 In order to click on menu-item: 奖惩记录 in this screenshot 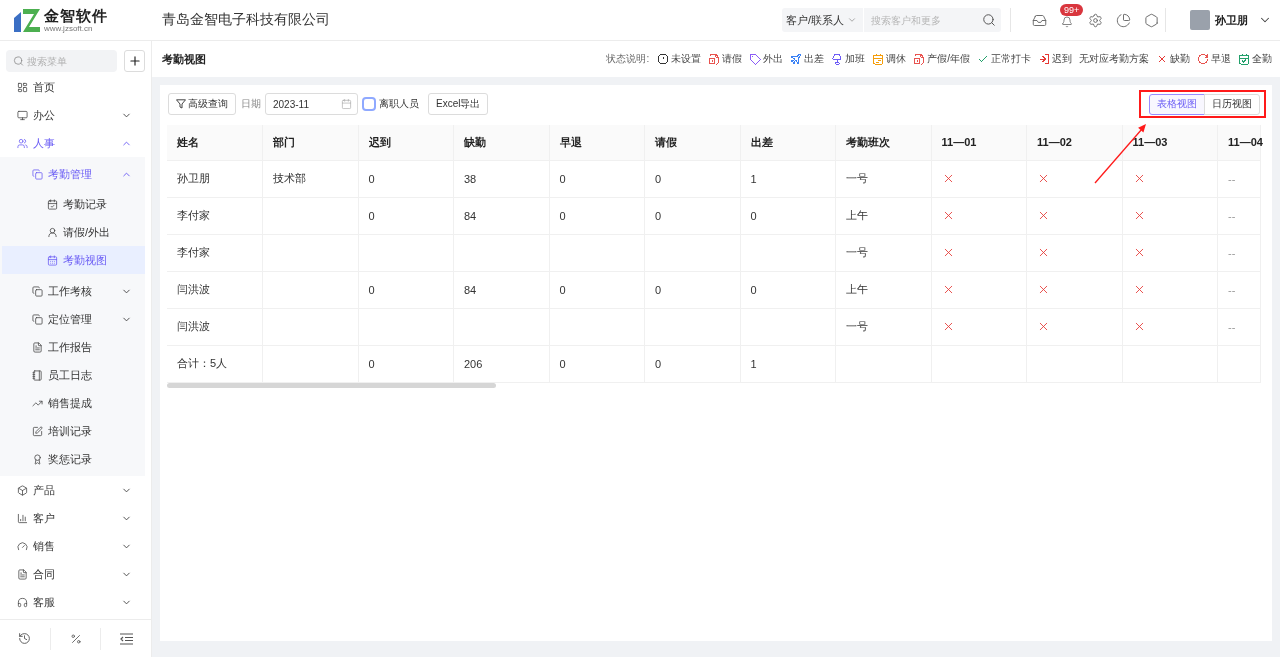, I will do `click(72, 459)`.